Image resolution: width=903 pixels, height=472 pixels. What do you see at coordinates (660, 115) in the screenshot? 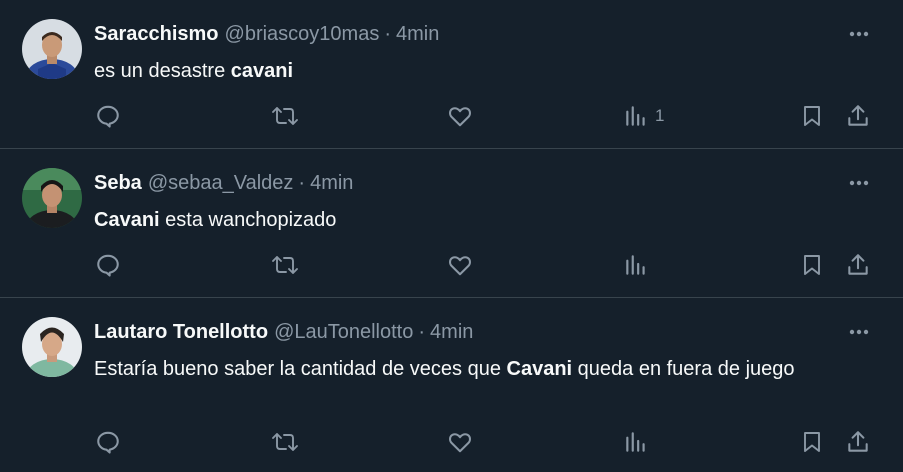
I see `views-count: 1` at bounding box center [660, 115].